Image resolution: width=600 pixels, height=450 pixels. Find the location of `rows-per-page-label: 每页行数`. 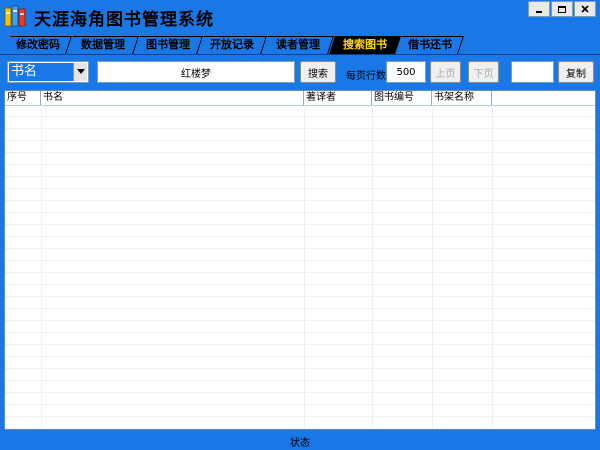

rows-per-page-label: 每页行数 is located at coordinates (366, 76).